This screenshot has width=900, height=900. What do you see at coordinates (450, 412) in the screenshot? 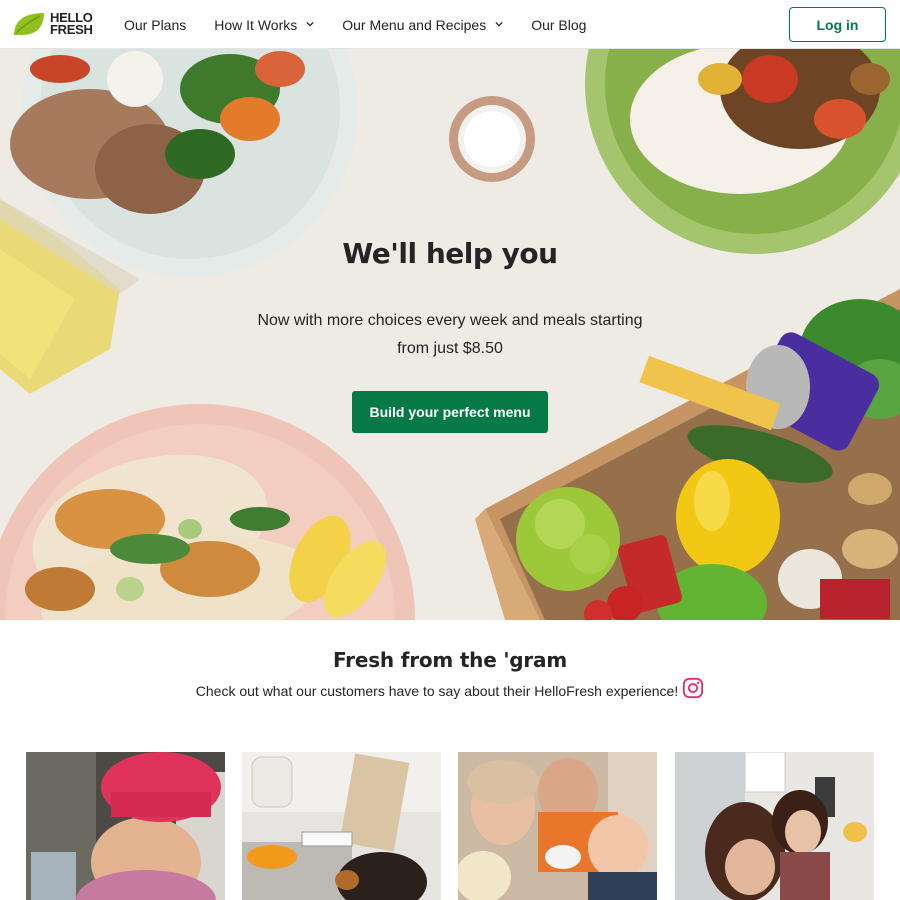
I see `build-menu-button: Build your perfect menu` at bounding box center [450, 412].